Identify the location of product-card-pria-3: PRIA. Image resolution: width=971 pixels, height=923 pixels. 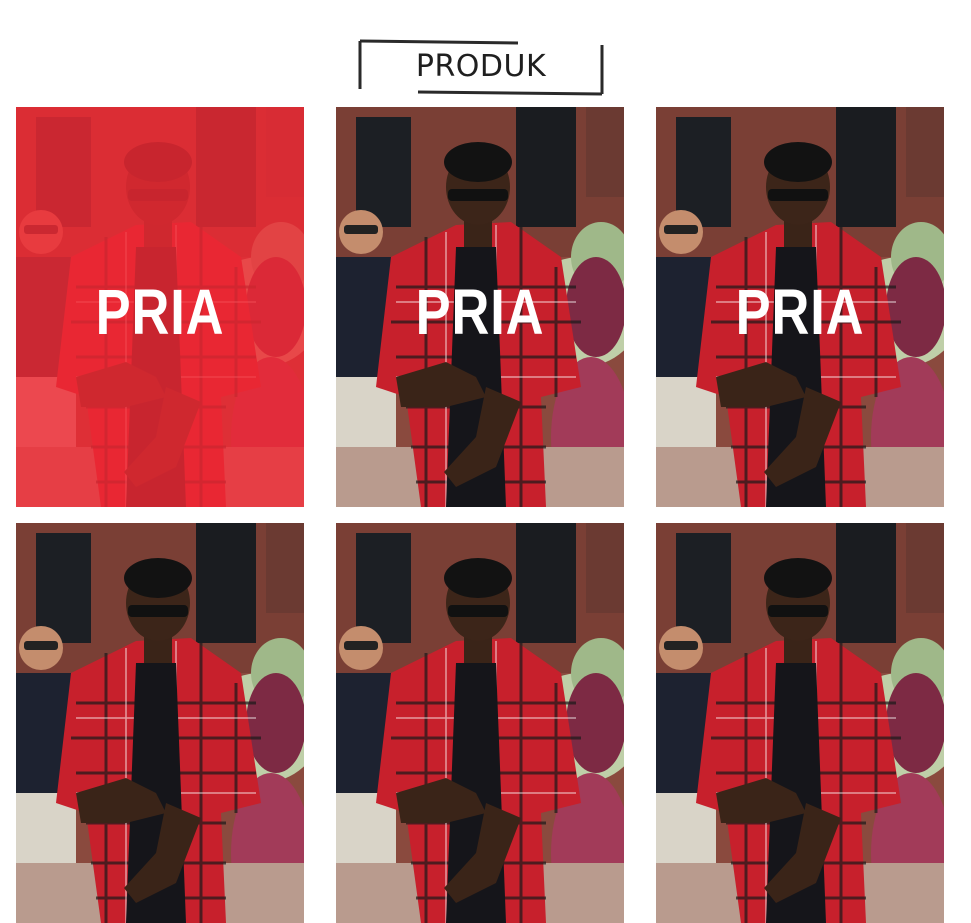
(800, 307).